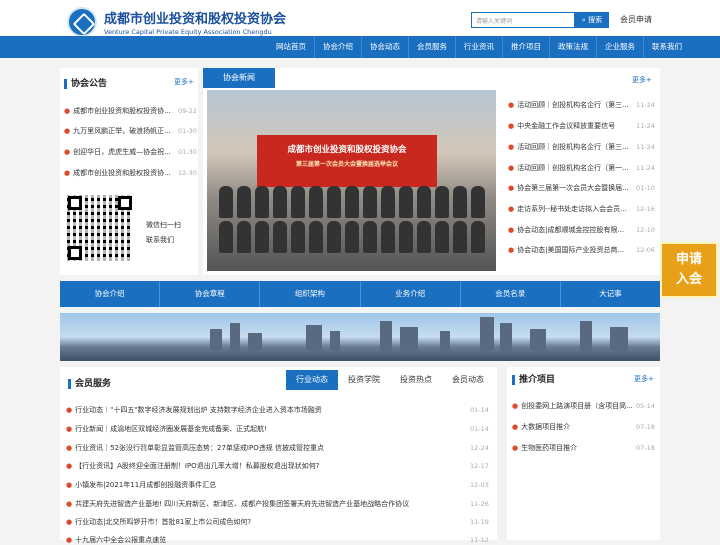 The height and width of the screenshot is (545, 720). Describe the element at coordinates (636, 19) in the screenshot. I see `member-apply-link: 会员申请` at that location.